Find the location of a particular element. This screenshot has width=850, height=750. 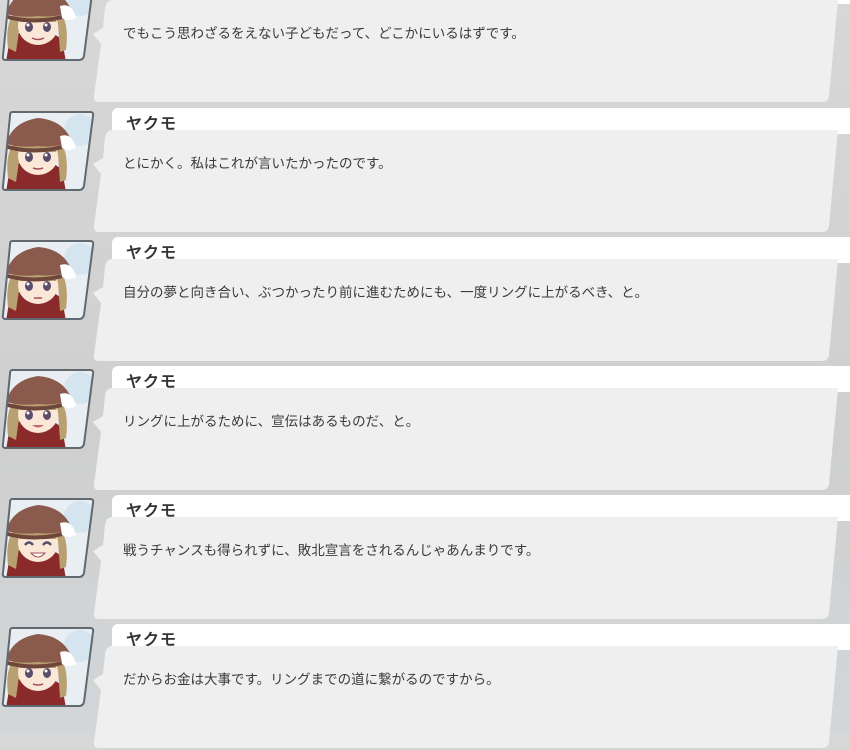

dialogue-bubble: リングに上がるために、宣伝はあるものだ、と。 is located at coordinates (471, 440).